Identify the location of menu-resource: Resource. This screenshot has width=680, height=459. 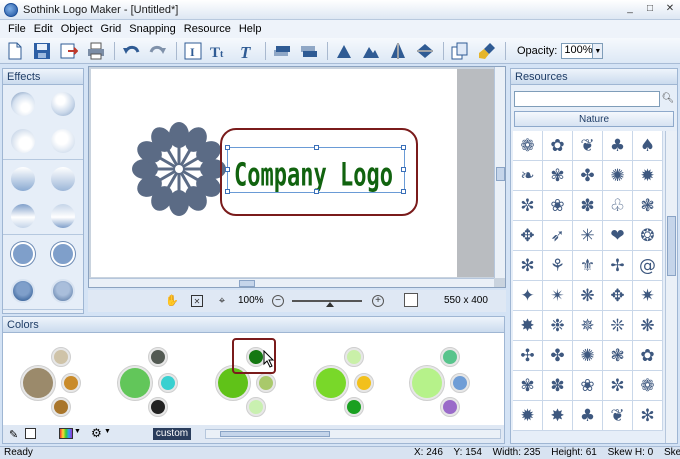
(207, 29).